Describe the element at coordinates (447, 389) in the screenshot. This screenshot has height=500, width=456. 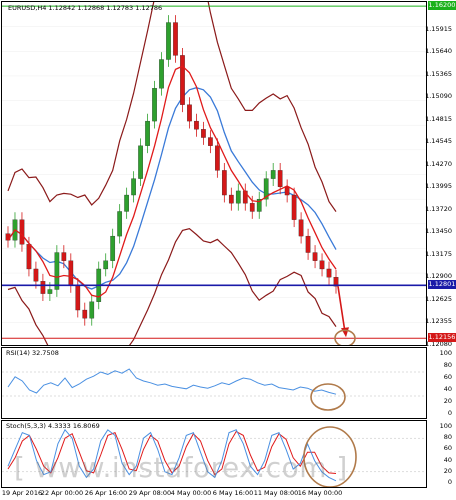
I see `rsi-tick: 40` at that location.